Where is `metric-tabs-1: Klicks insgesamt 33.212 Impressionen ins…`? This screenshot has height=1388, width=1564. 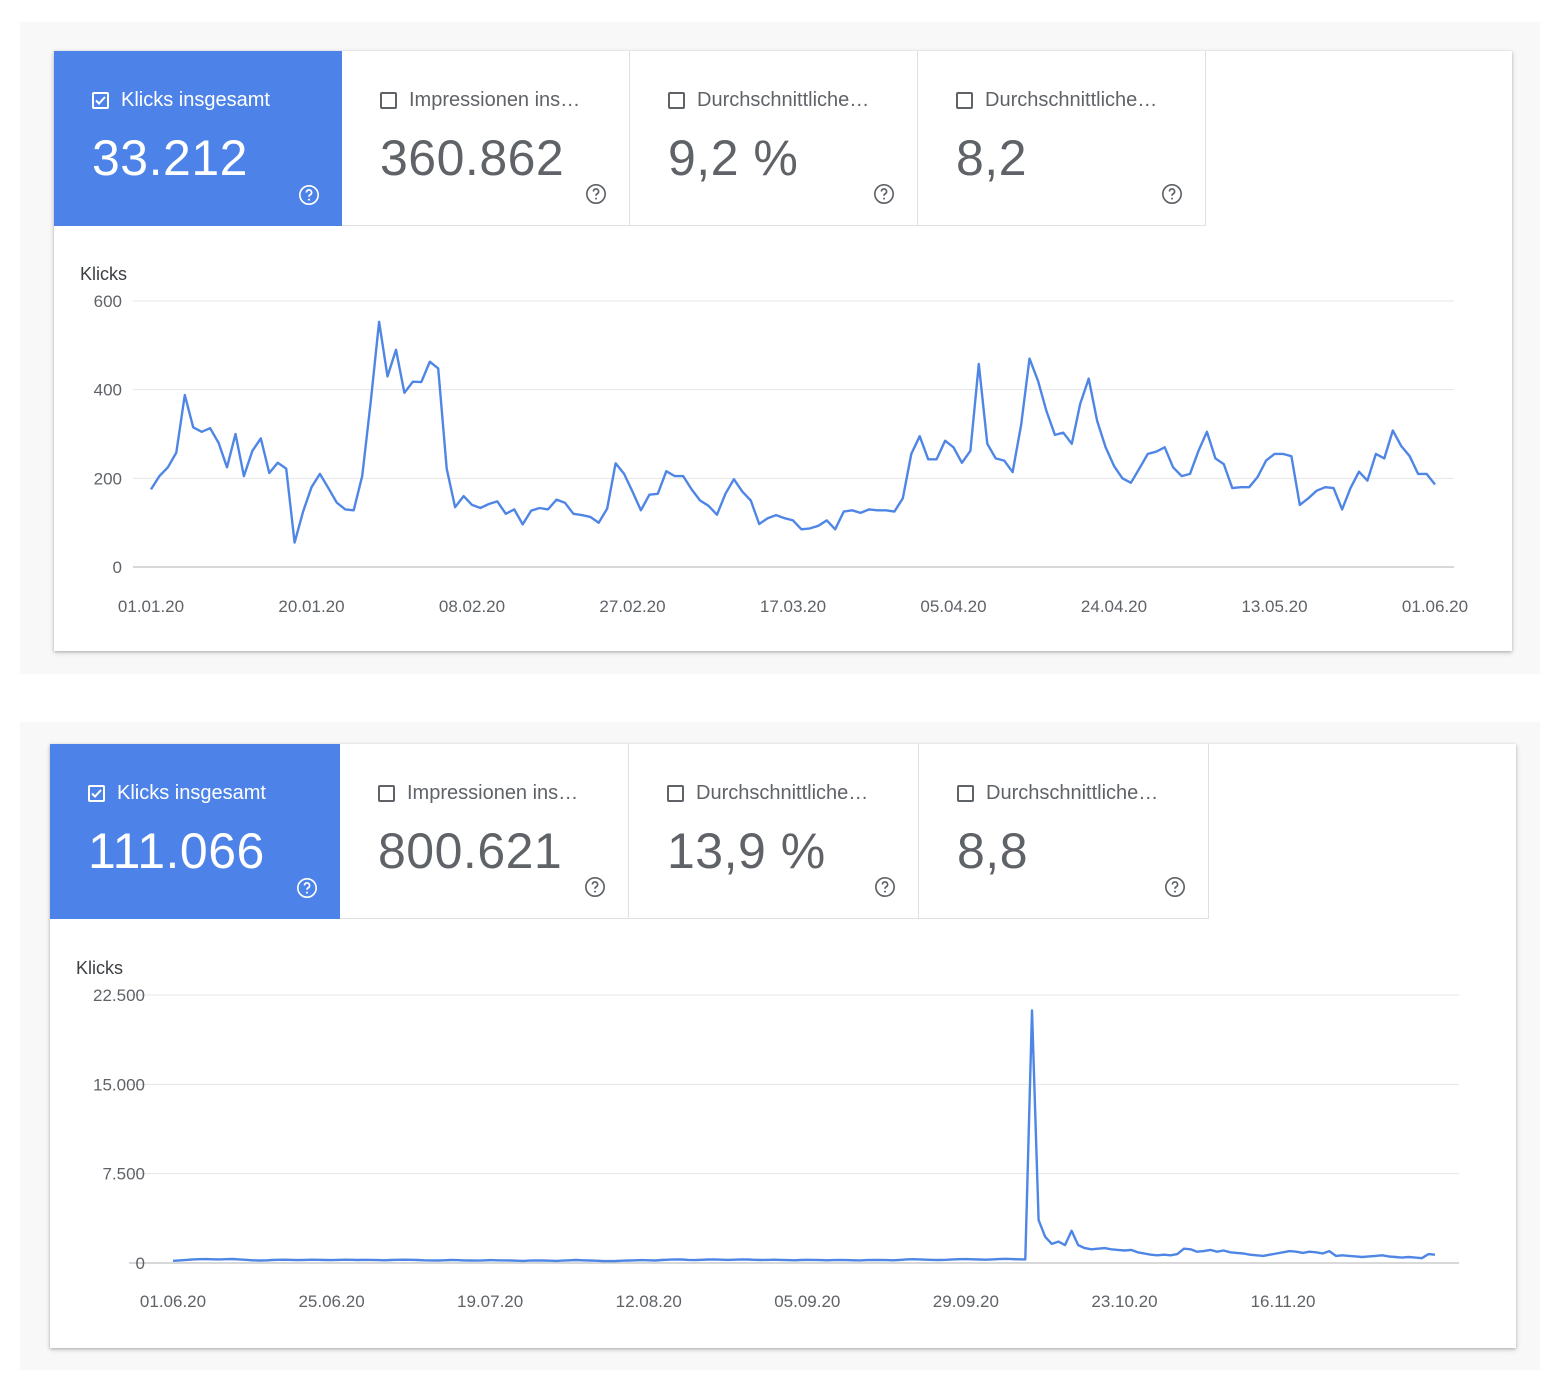
metric-tabs-1: Klicks insgesamt 33.212 Impressionen ins… is located at coordinates (630, 138).